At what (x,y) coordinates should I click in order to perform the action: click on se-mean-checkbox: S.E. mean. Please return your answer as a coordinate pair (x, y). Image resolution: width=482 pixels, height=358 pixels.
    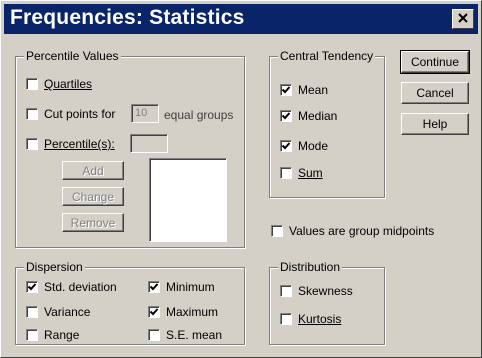
    Looking at the image, I should click on (185, 335).